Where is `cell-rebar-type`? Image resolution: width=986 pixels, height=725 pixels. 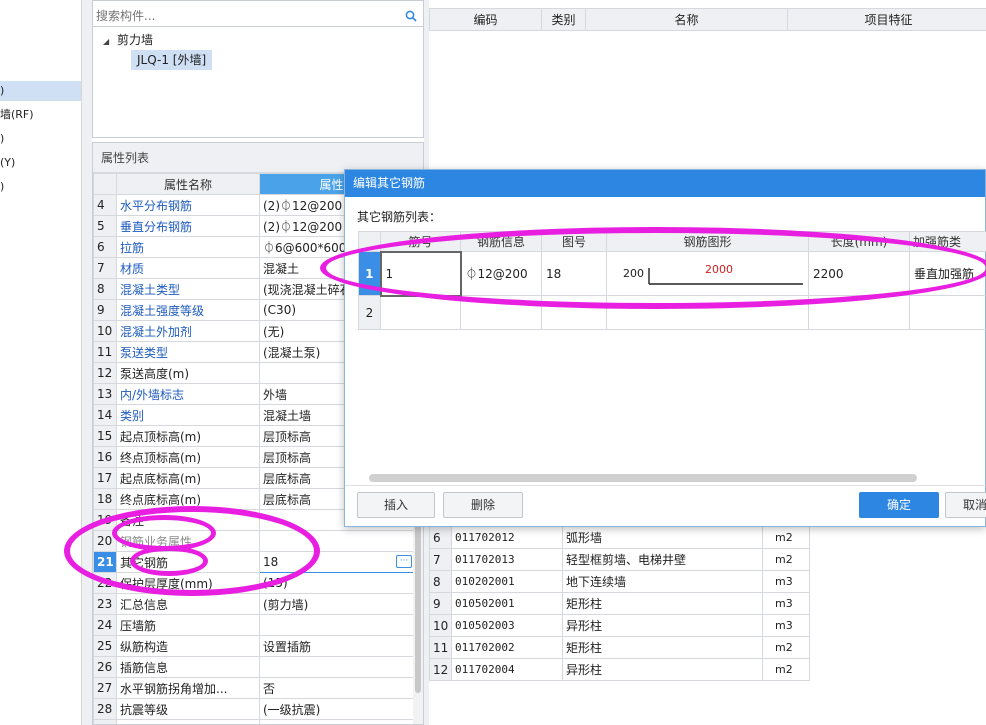
cell-rebar-type is located at coordinates (947, 312).